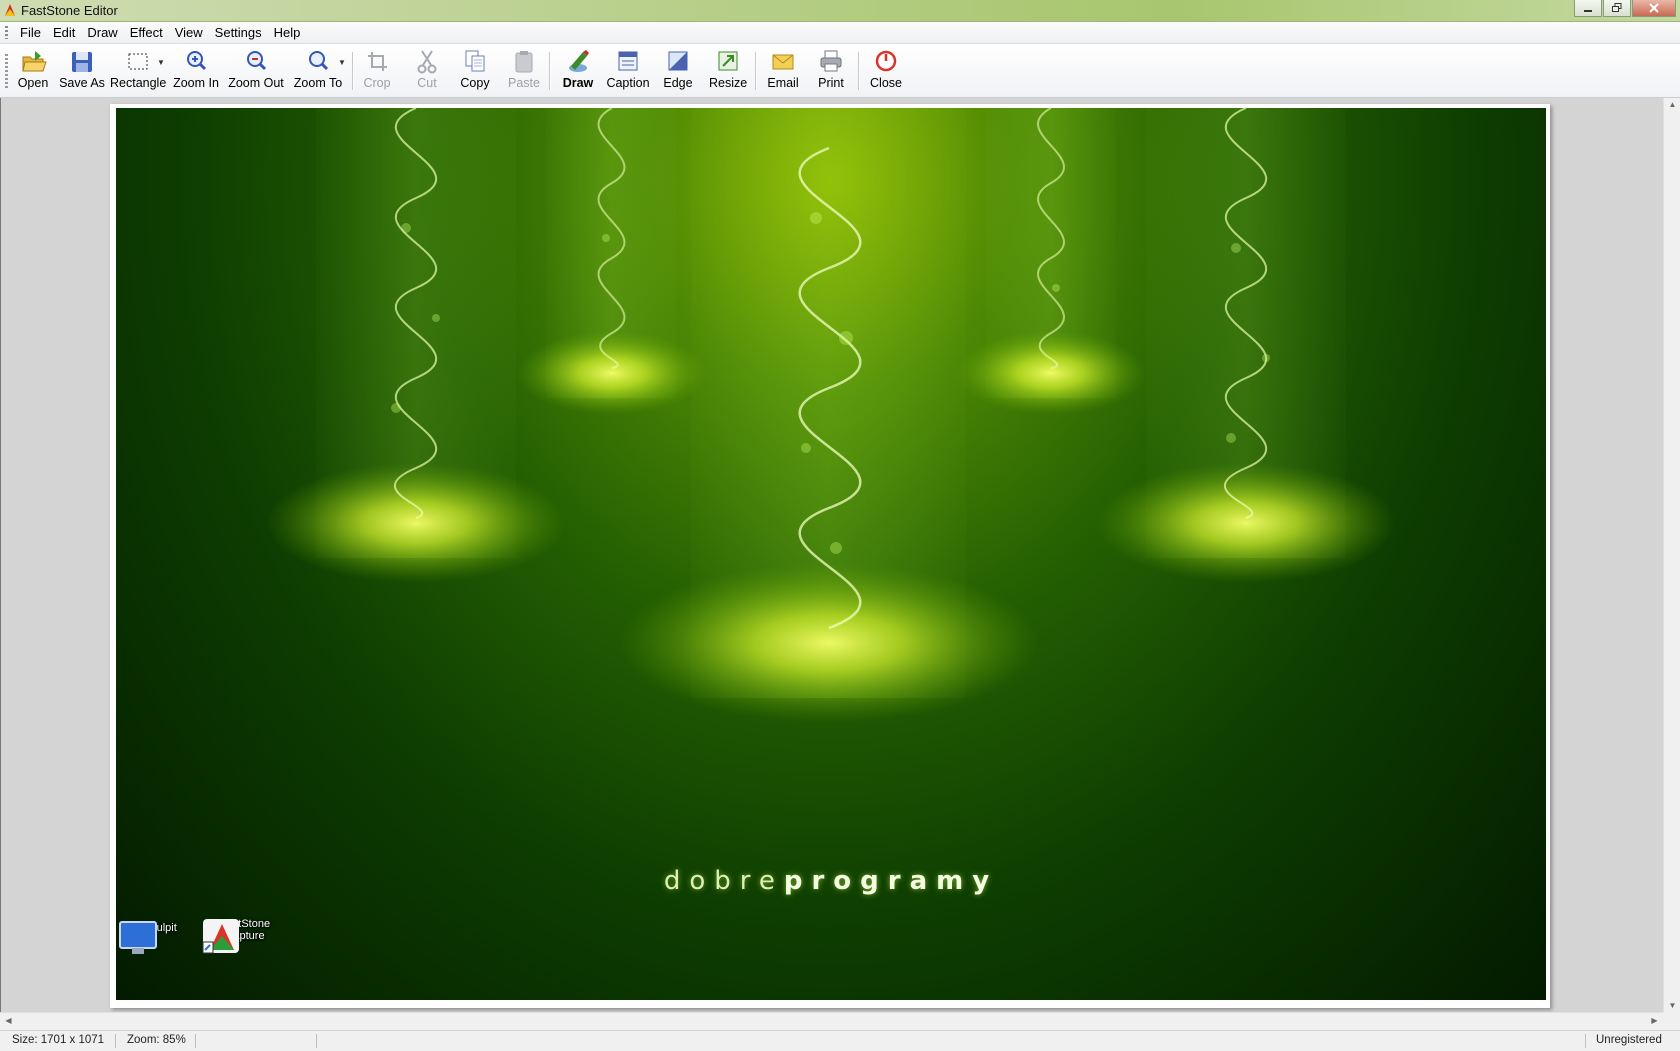 The height and width of the screenshot is (1051, 1680). Describe the element at coordinates (34, 61) in the screenshot. I see `open-folder-icon` at that location.